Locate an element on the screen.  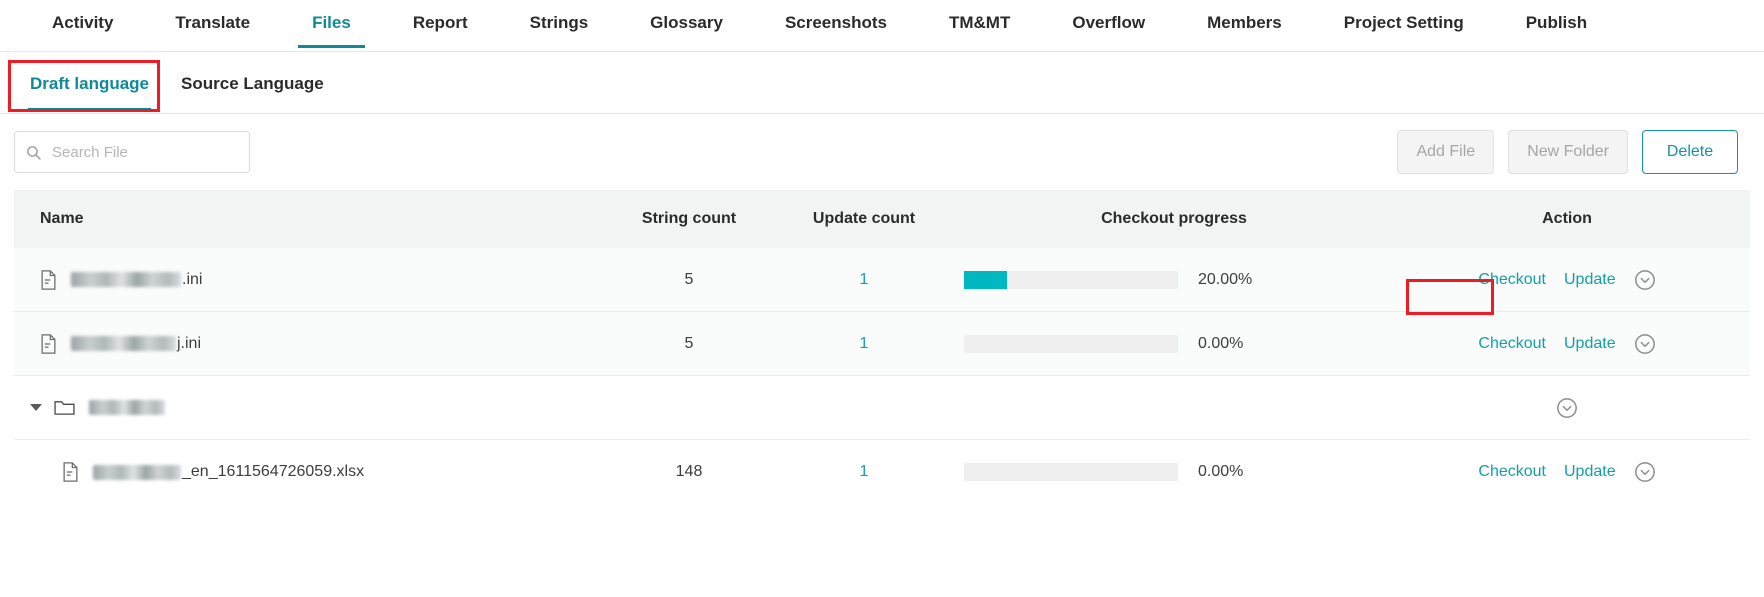
column-header-string-count: String count is located at coordinates (689, 218).